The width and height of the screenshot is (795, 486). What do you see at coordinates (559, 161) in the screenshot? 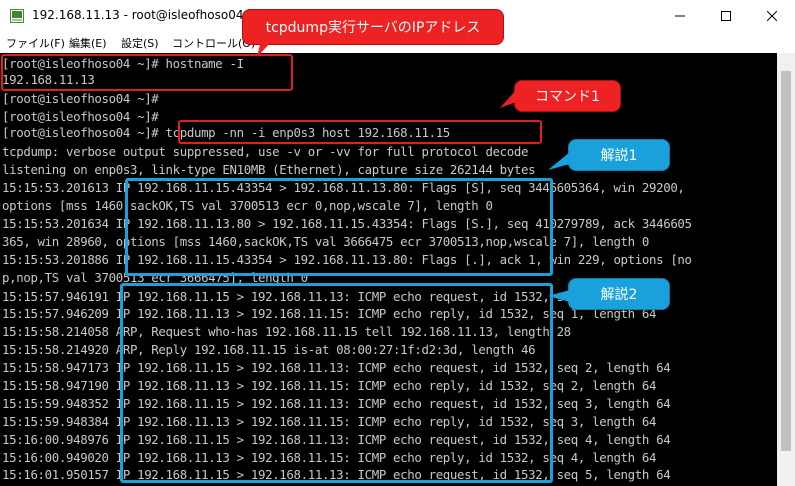
I see `explanation1-callout-pointer` at bounding box center [559, 161].